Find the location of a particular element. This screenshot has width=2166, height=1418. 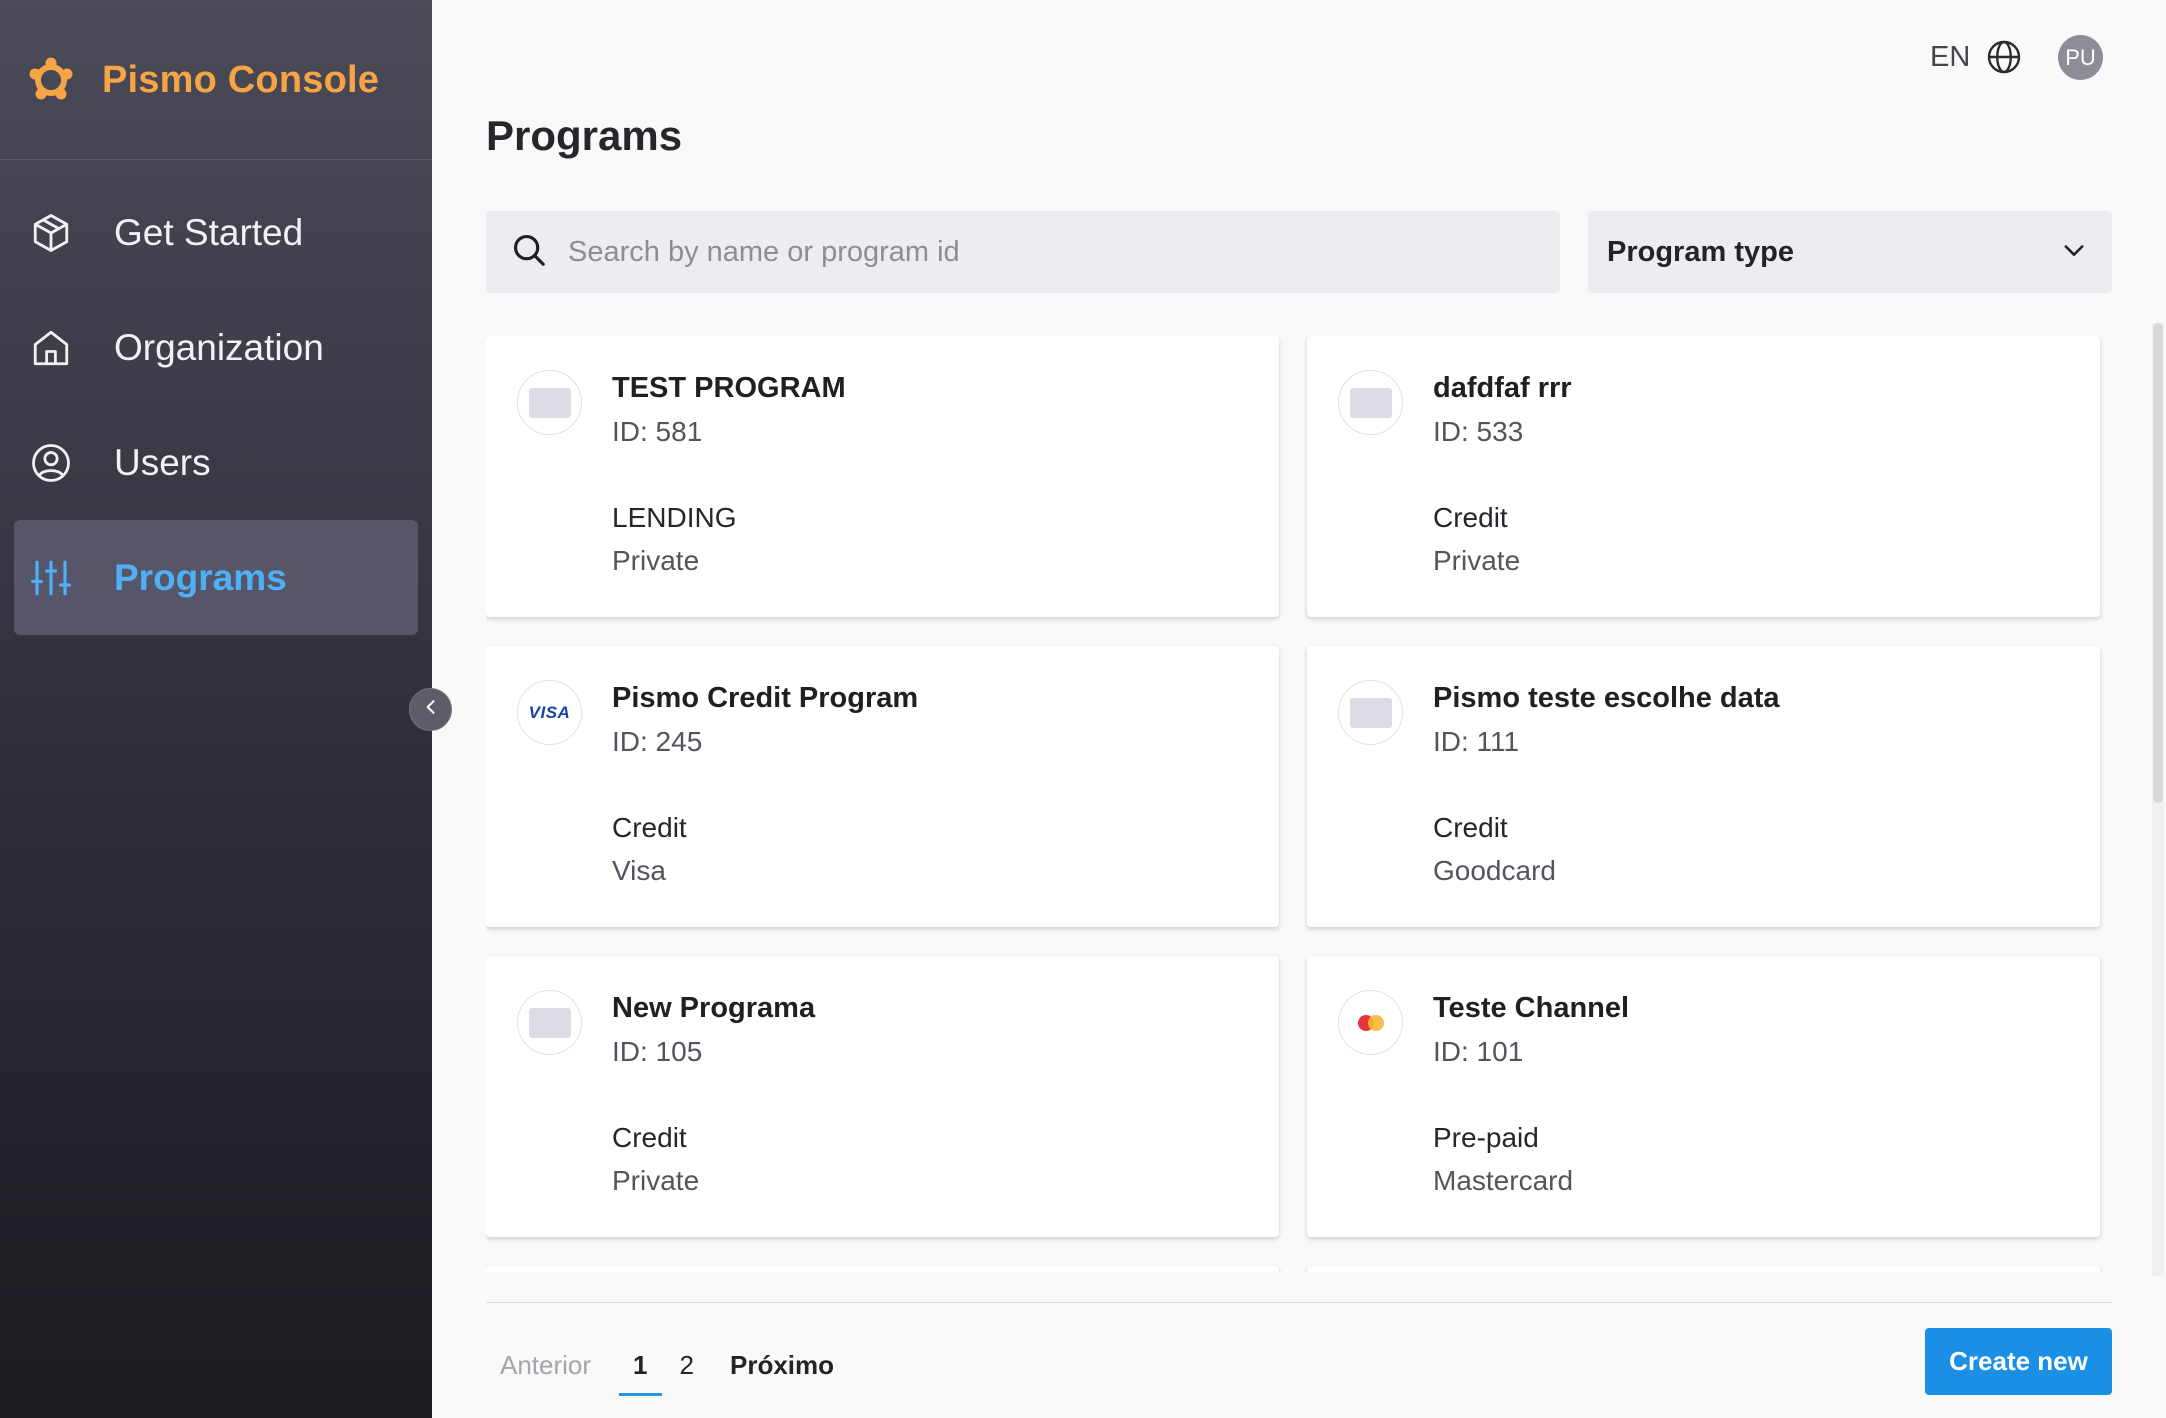

program-brand: Visa is located at coordinates (639, 870).